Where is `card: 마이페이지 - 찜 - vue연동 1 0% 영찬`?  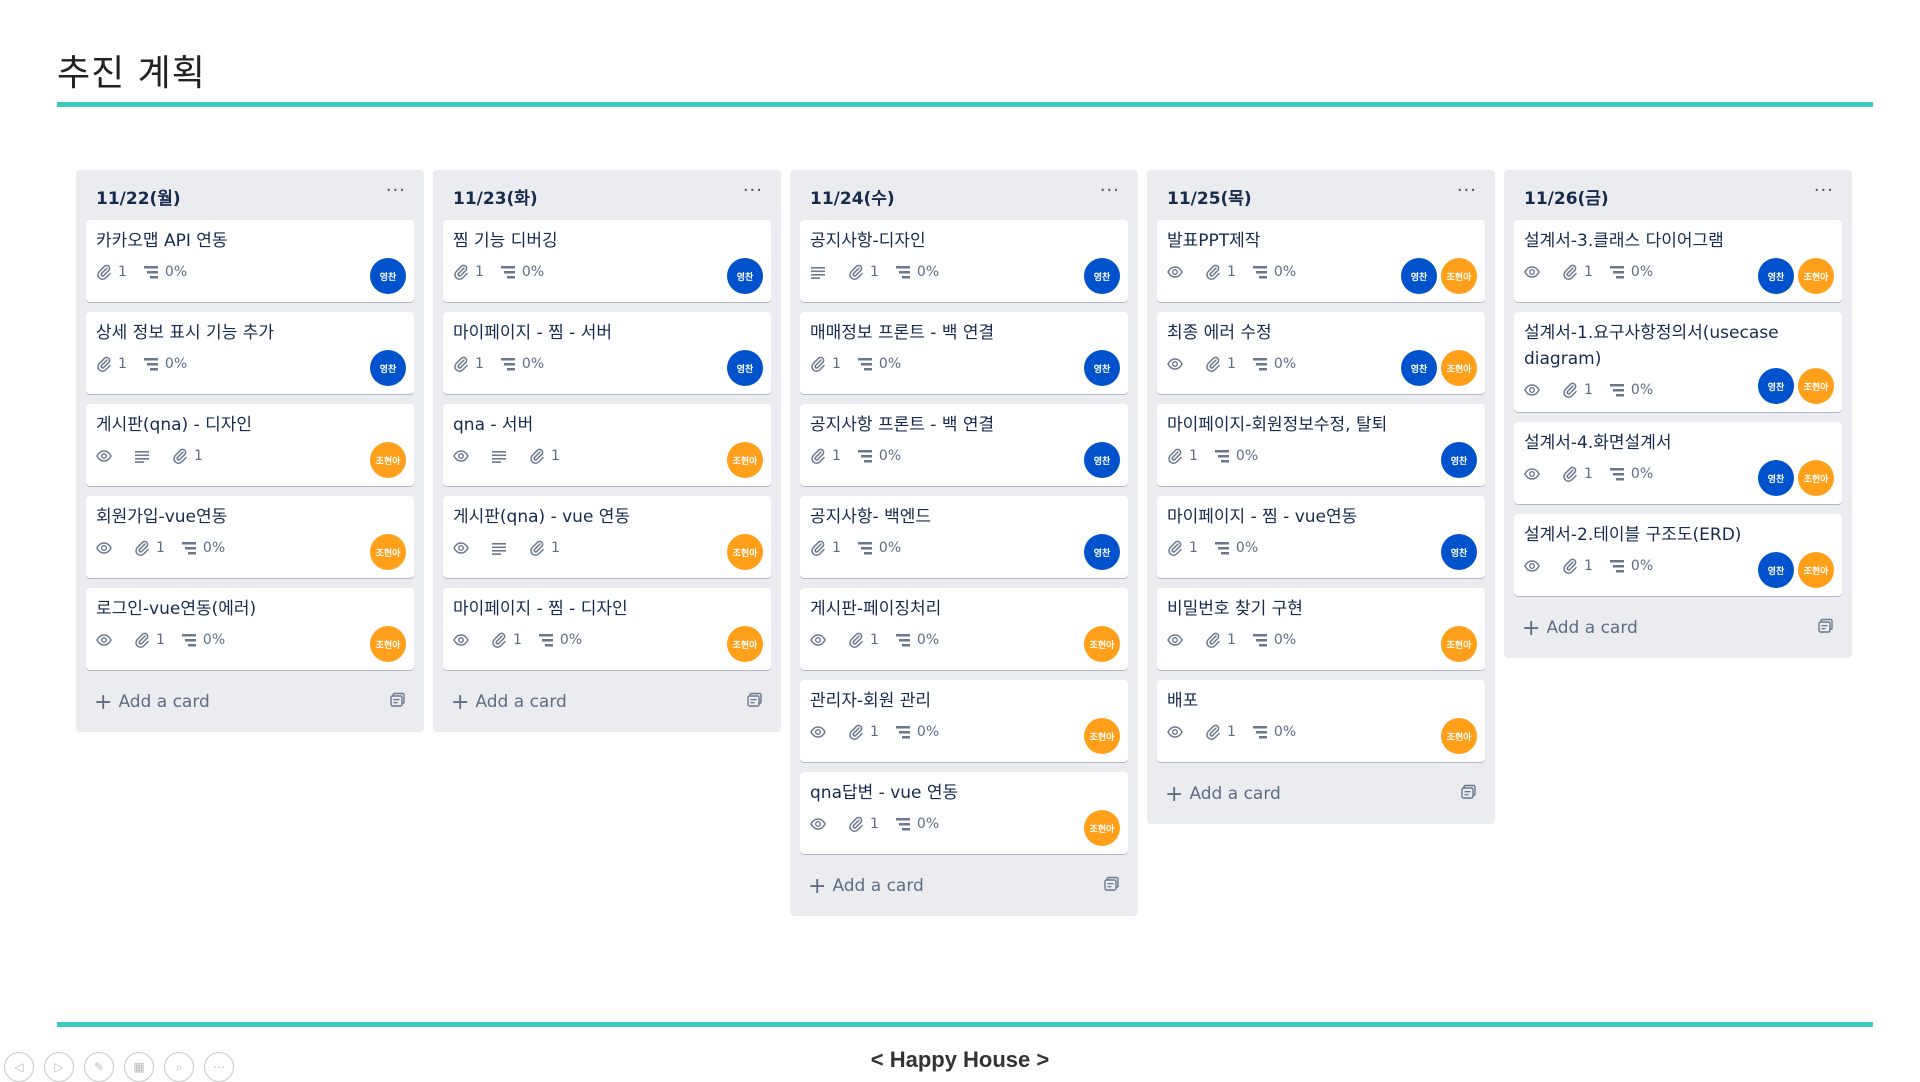
card: 마이페이지 - 찜 - vue연동 1 0% 영찬 is located at coordinates (1321, 537).